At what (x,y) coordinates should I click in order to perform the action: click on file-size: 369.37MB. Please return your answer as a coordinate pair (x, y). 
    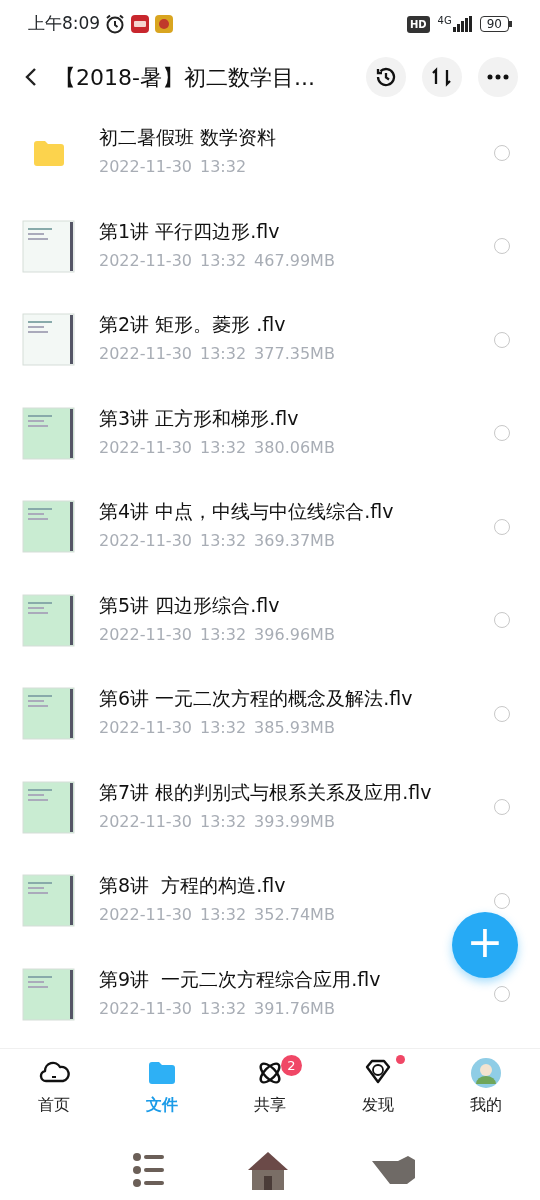
    Looking at the image, I should click on (294, 541).